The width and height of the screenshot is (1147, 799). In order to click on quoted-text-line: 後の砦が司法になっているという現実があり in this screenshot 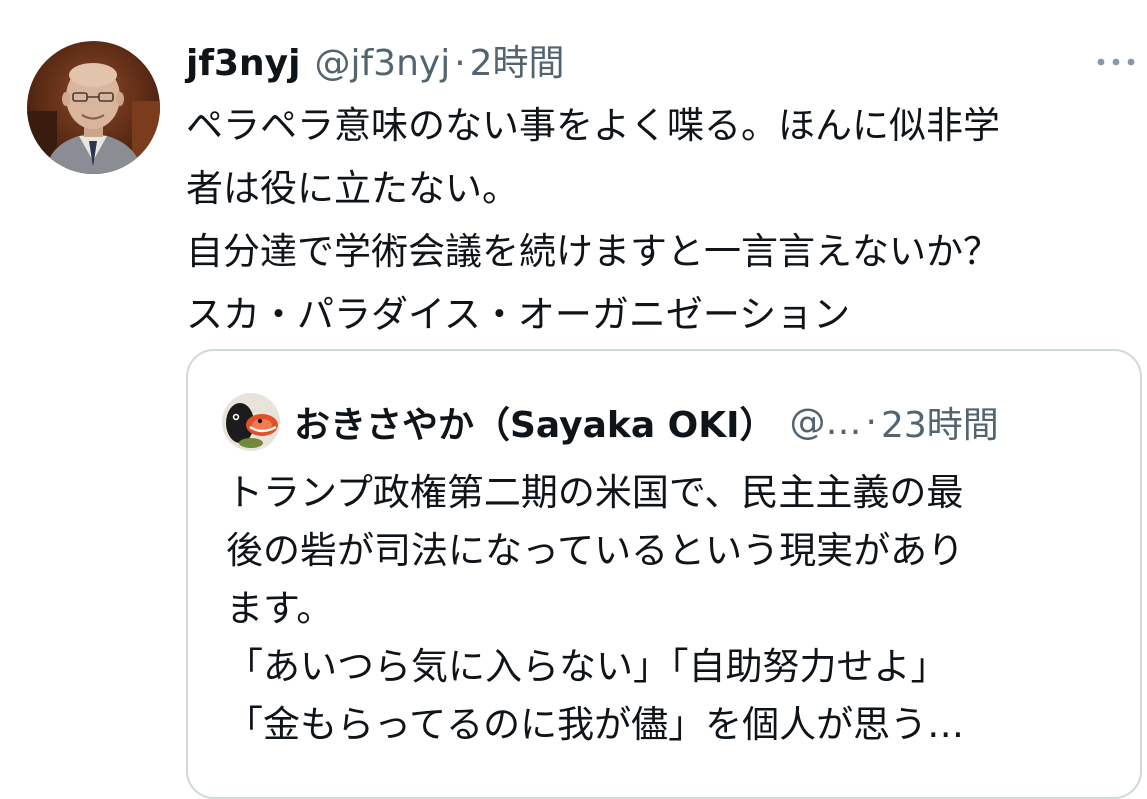, I will do `click(595, 550)`.